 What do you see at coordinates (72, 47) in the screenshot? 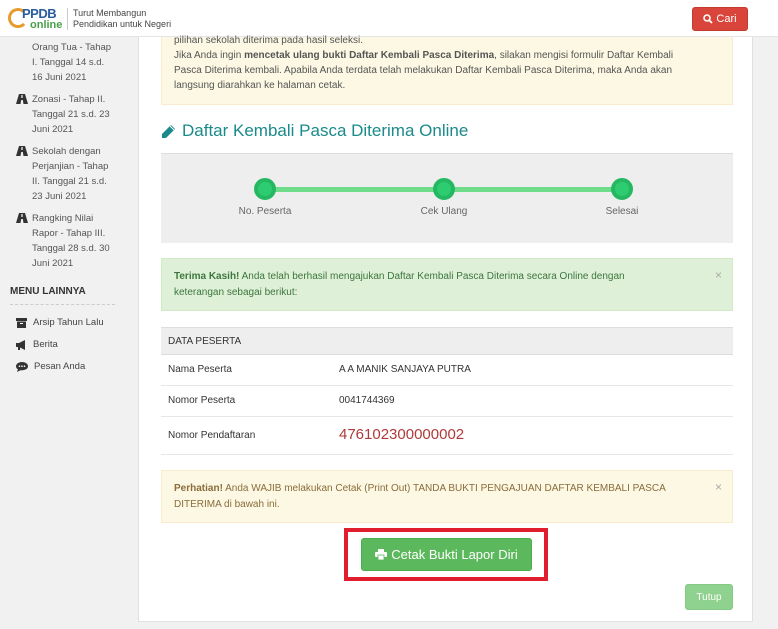
I see `sidebar-item-line: Orang Tua - Tahap` at bounding box center [72, 47].